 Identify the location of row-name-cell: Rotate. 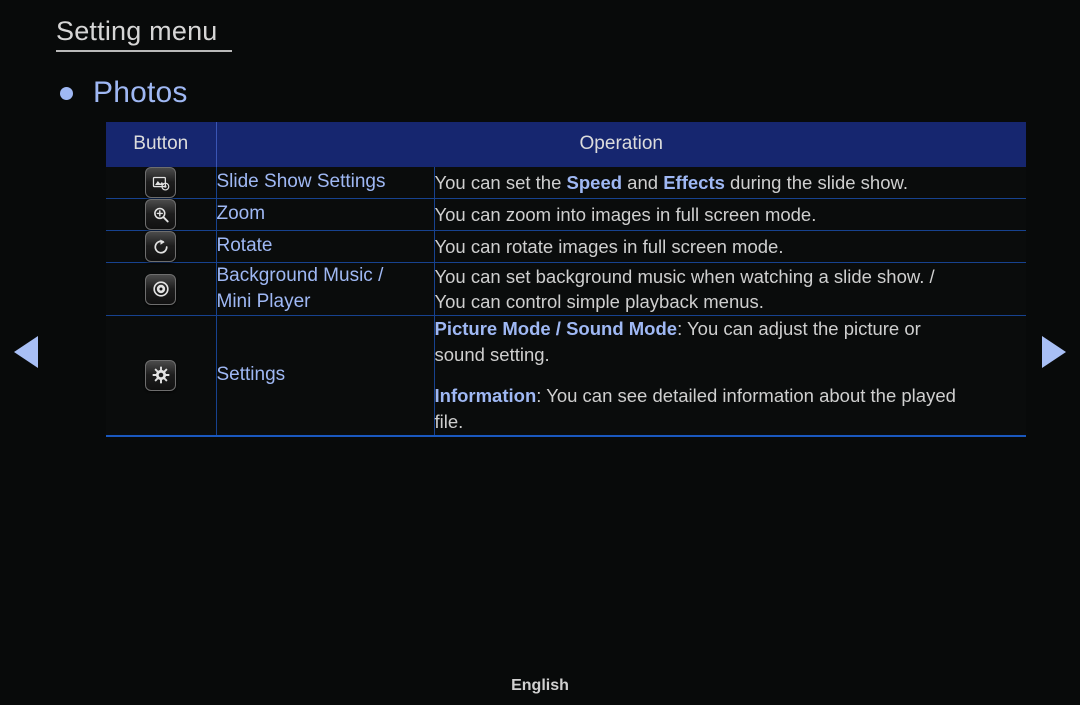
(325, 246).